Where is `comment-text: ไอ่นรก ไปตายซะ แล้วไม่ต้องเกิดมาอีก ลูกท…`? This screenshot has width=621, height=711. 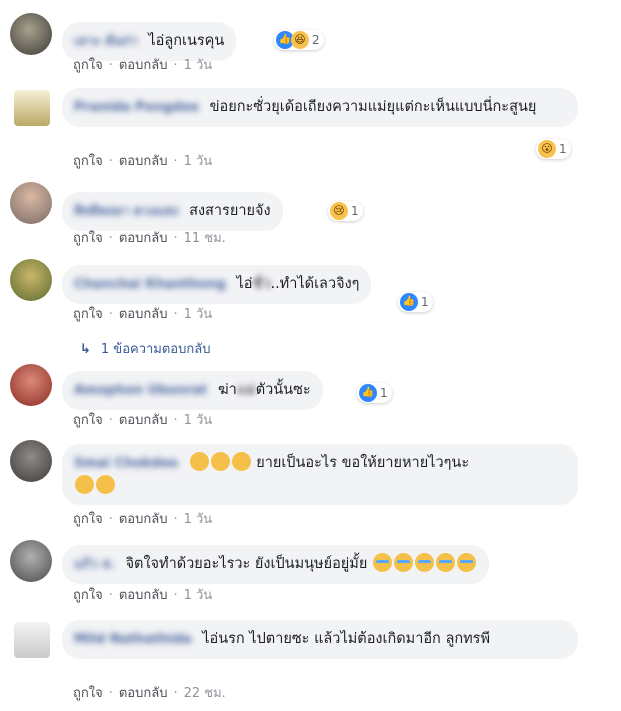
comment-text: ไอ่นรก ไปตายซะ แล้วไม่ต้องเกิดมาอีก ลูกท… is located at coordinates (346, 639).